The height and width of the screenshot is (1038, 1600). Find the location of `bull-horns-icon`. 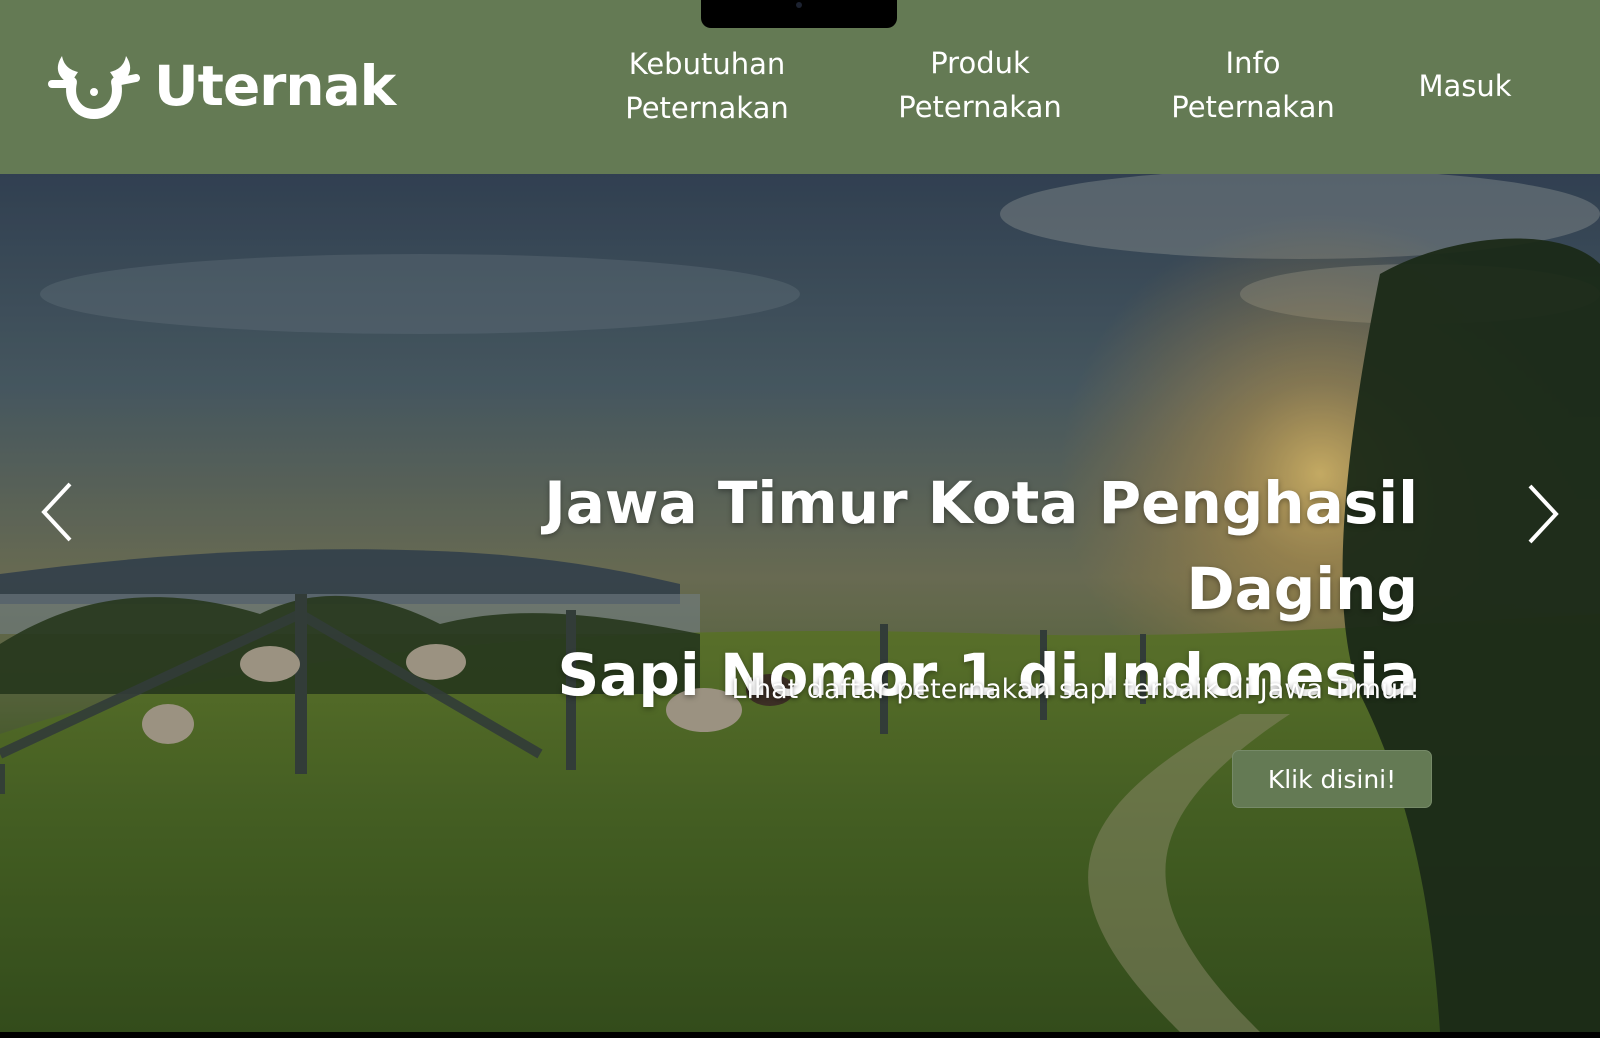

bull-horns-icon is located at coordinates (94, 88).